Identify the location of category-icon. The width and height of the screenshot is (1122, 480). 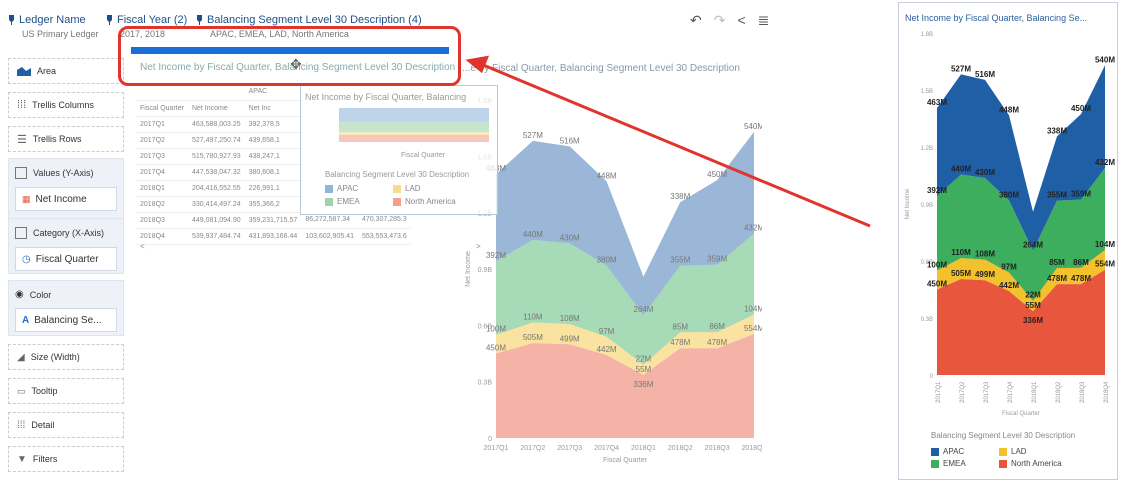
(21, 233).